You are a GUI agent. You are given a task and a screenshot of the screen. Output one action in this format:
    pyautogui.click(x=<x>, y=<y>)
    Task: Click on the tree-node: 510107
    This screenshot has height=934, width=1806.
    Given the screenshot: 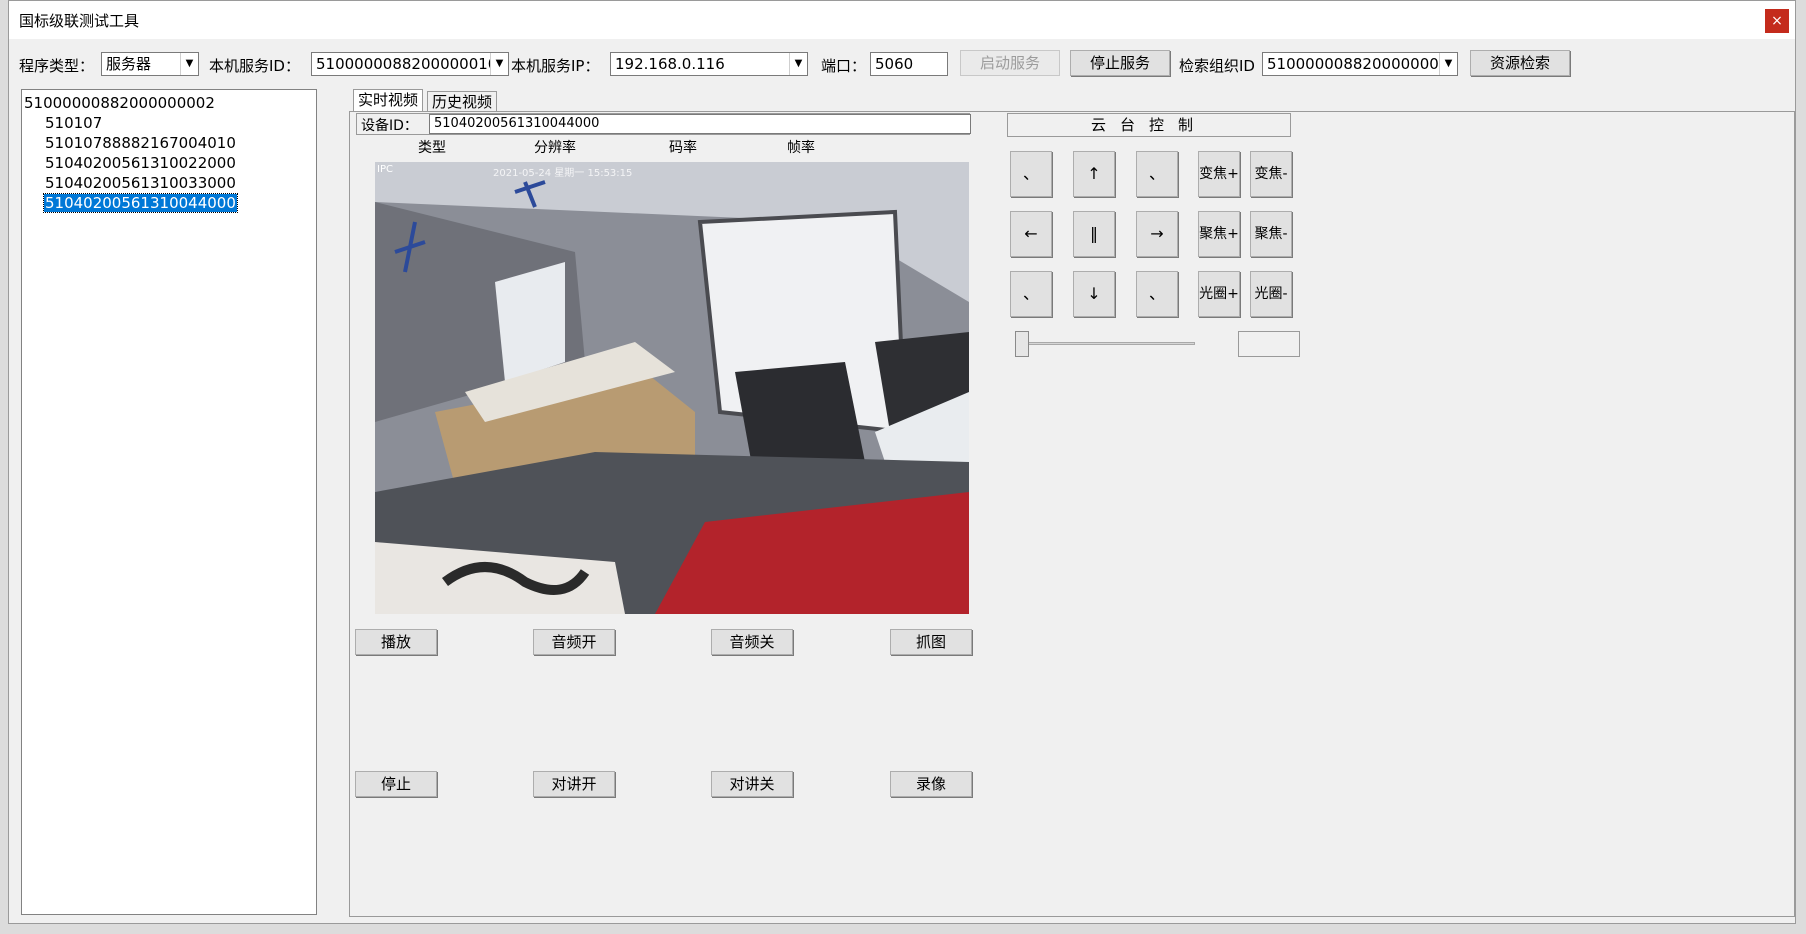 What is the action you would take?
    pyautogui.click(x=73, y=123)
    